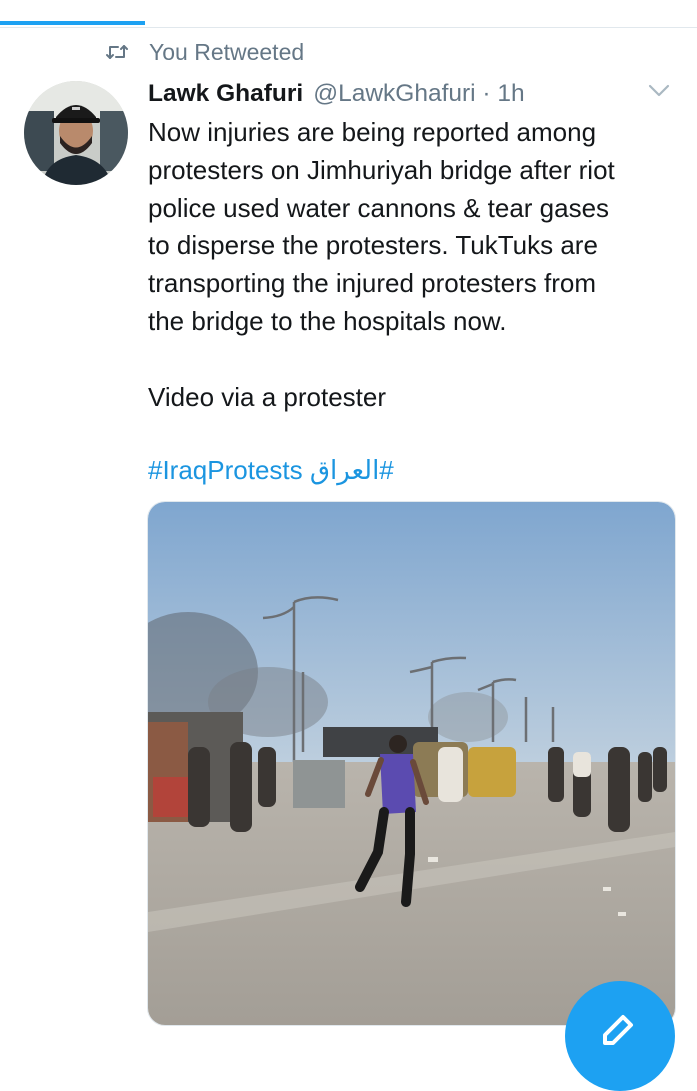 This screenshot has width=697, height=1091. I want to click on chevron-down-icon, so click(659, 91).